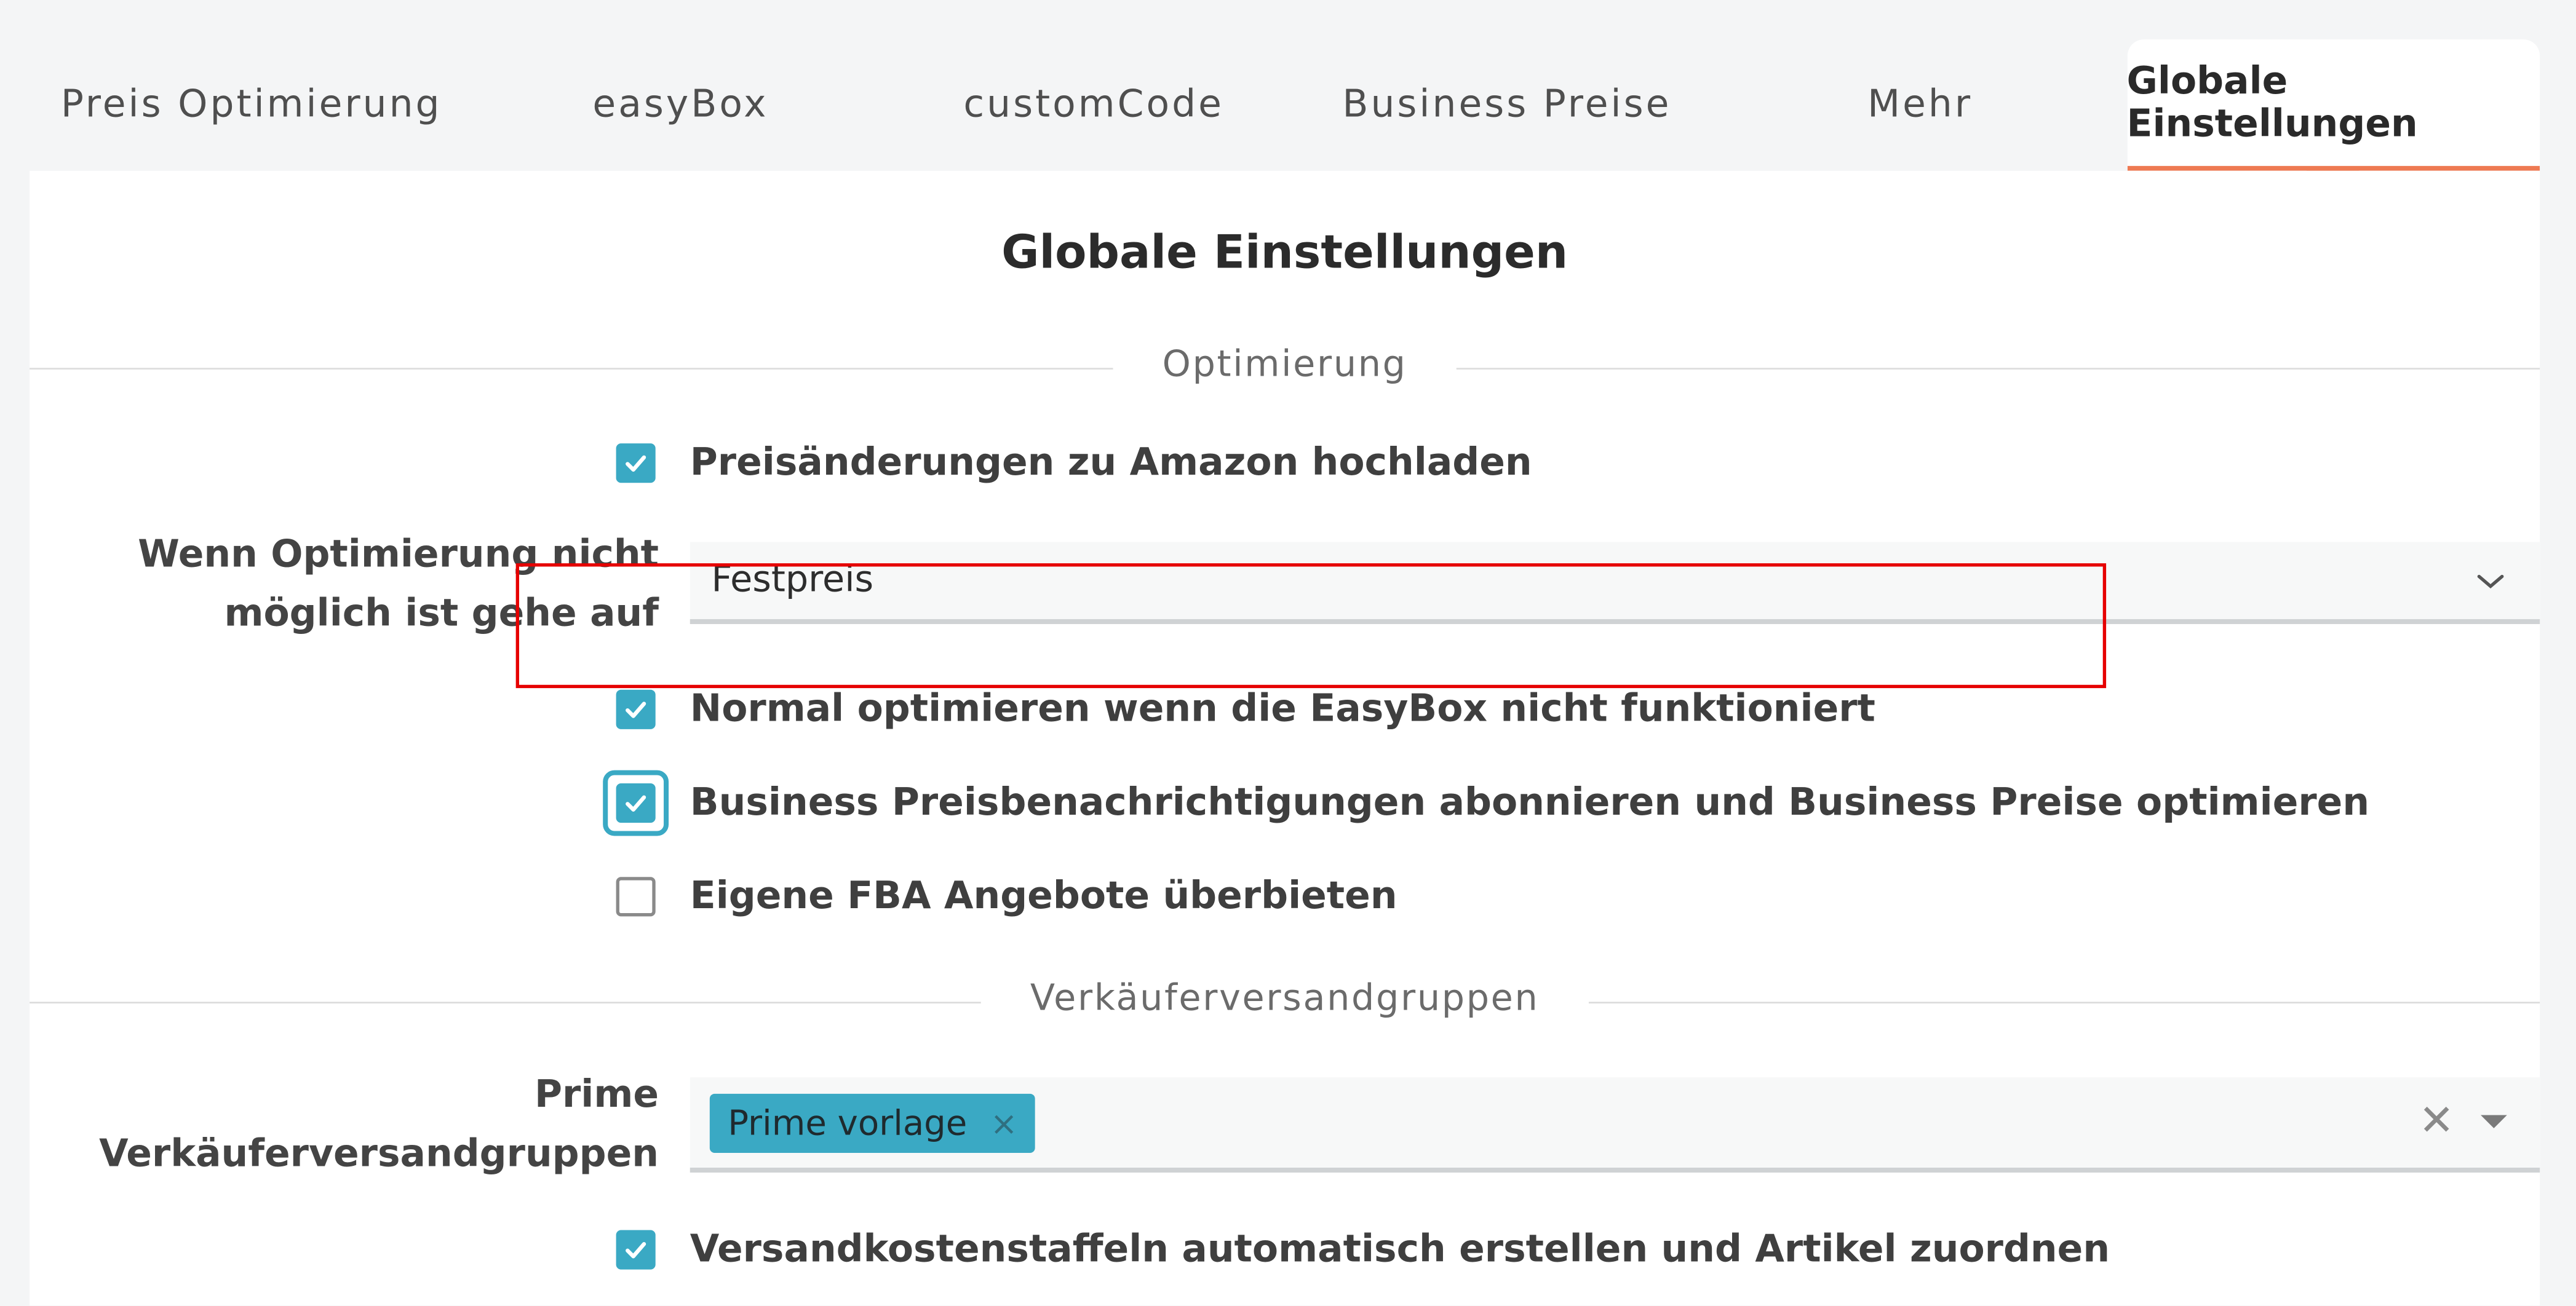 The height and width of the screenshot is (1306, 2576). I want to click on prime-tag-label: Prime vorlage, so click(848, 1122).